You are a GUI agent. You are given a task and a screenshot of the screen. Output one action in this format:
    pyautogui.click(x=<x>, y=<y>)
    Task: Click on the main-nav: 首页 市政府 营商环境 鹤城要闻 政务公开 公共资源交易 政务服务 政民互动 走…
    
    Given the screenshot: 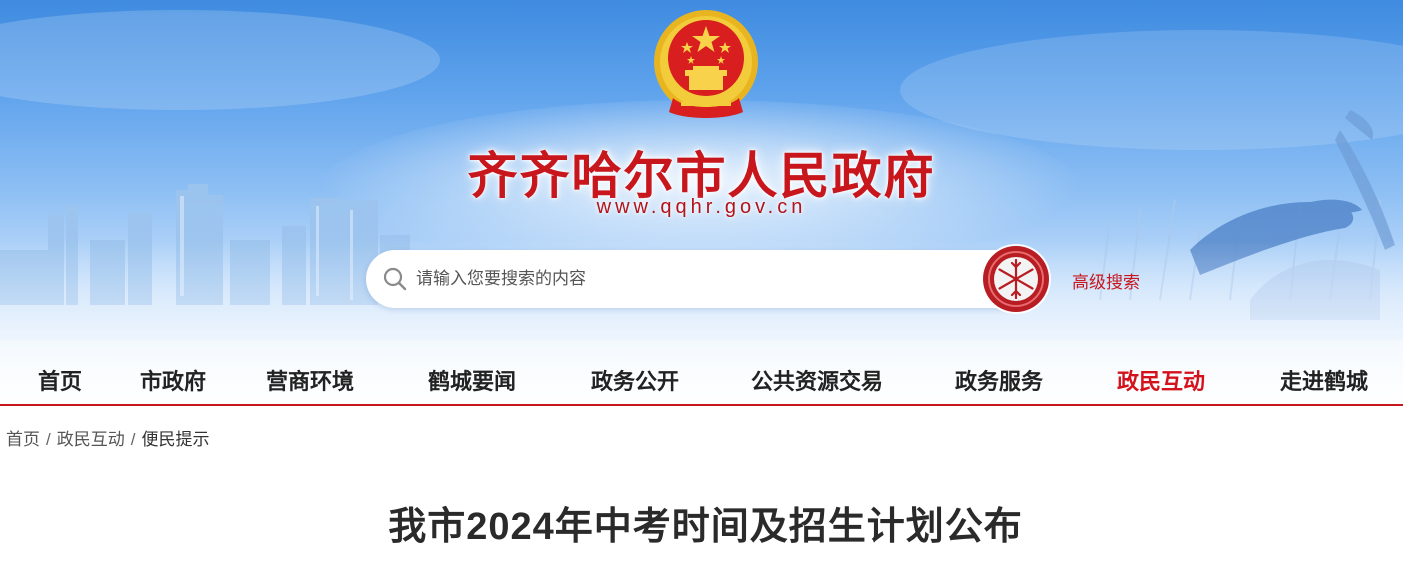 What is the action you would take?
    pyautogui.click(x=701, y=378)
    